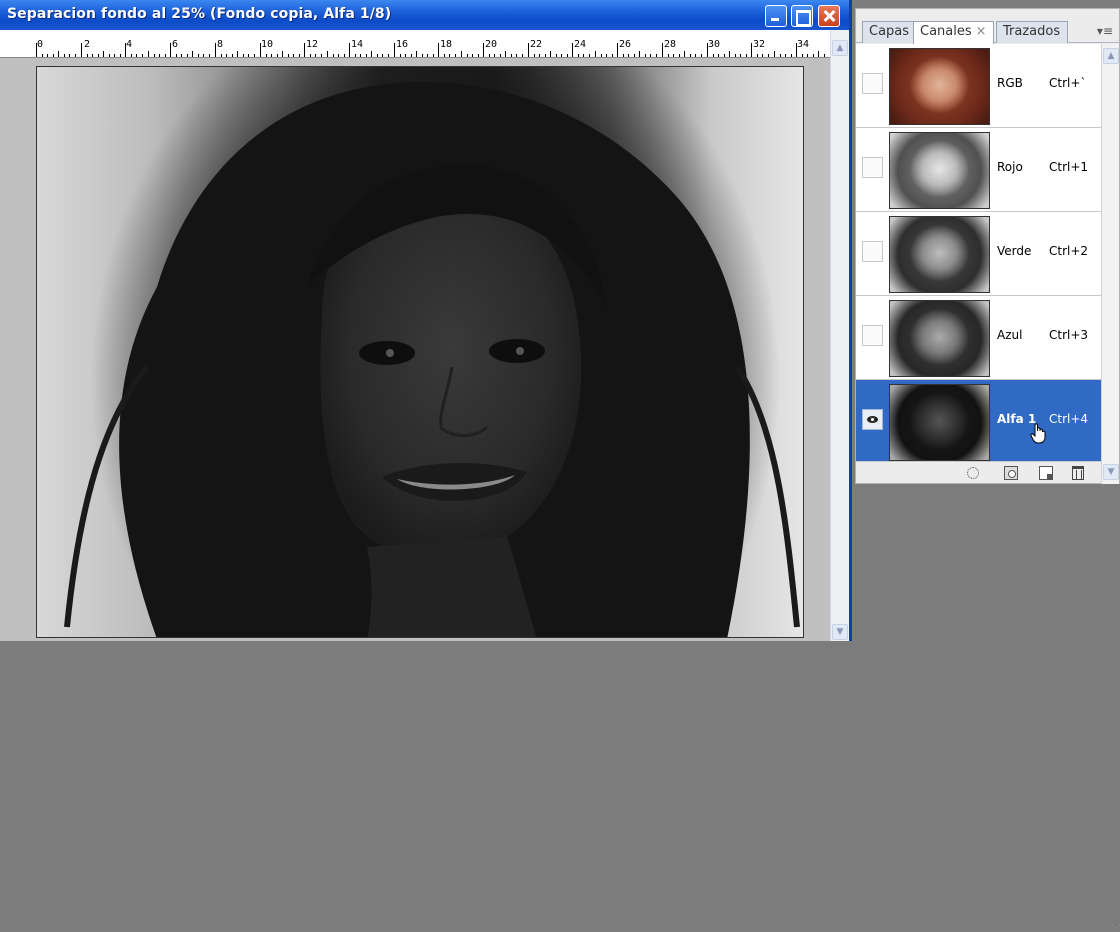 Image resolution: width=1120 pixels, height=932 pixels. Describe the element at coordinates (1011, 473) in the screenshot. I see `save-selection-icon` at that location.